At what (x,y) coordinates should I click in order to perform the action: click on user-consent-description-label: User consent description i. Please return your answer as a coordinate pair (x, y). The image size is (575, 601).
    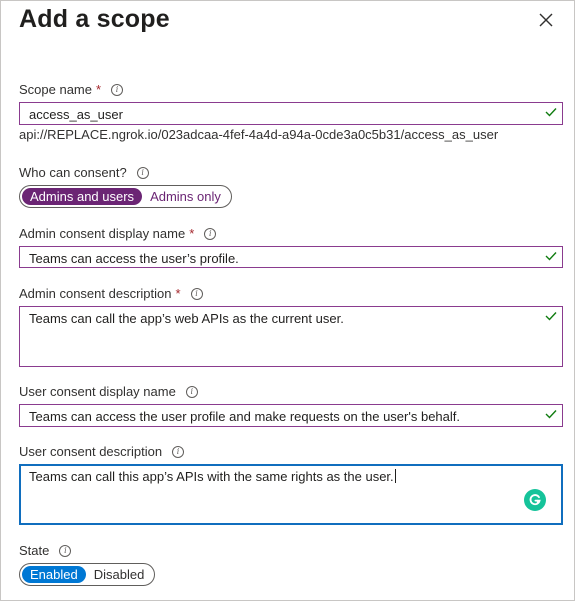
    Looking at the image, I should click on (102, 451).